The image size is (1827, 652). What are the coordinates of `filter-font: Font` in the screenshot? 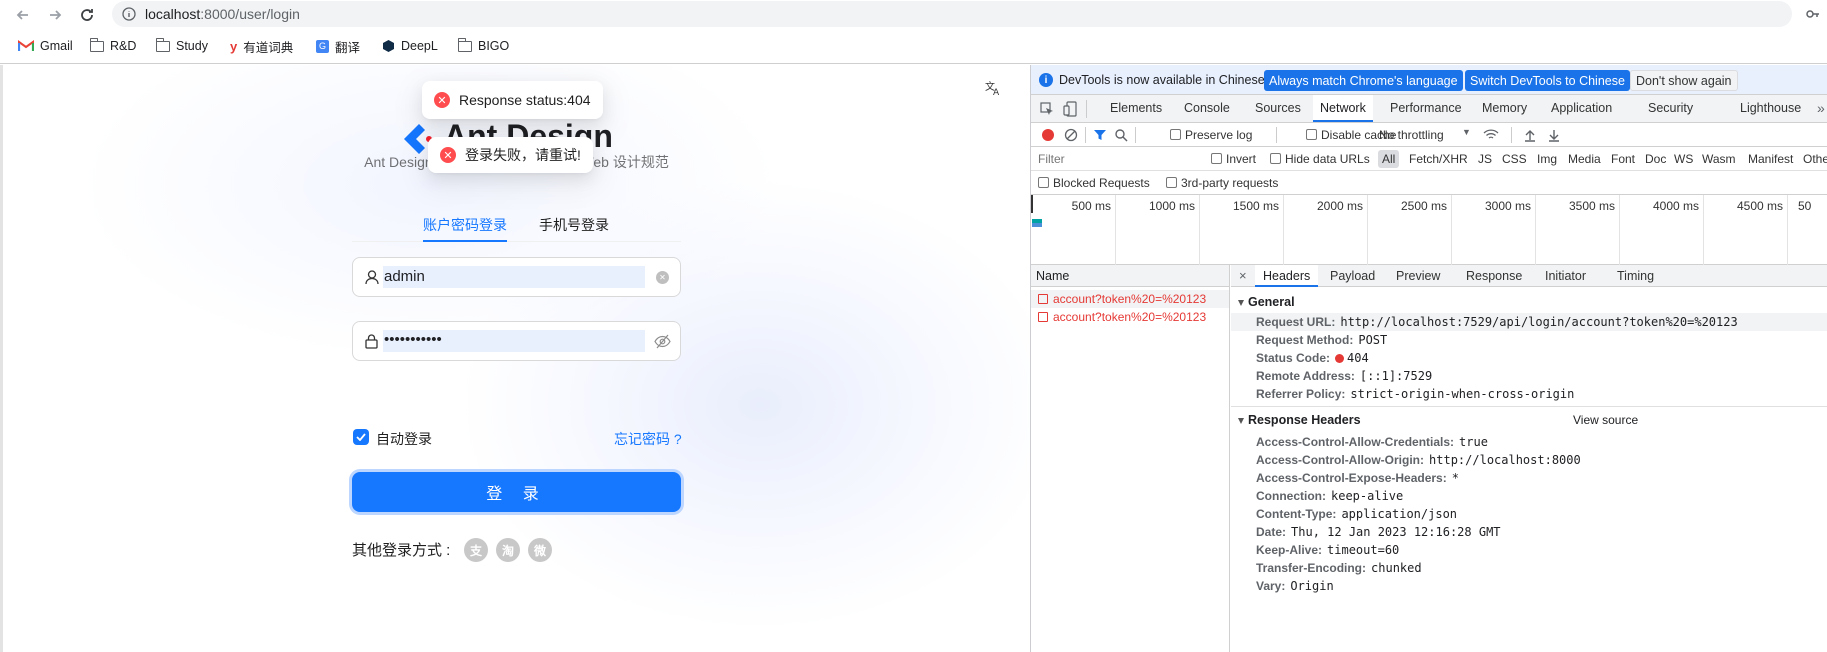 It's located at (1623, 159).